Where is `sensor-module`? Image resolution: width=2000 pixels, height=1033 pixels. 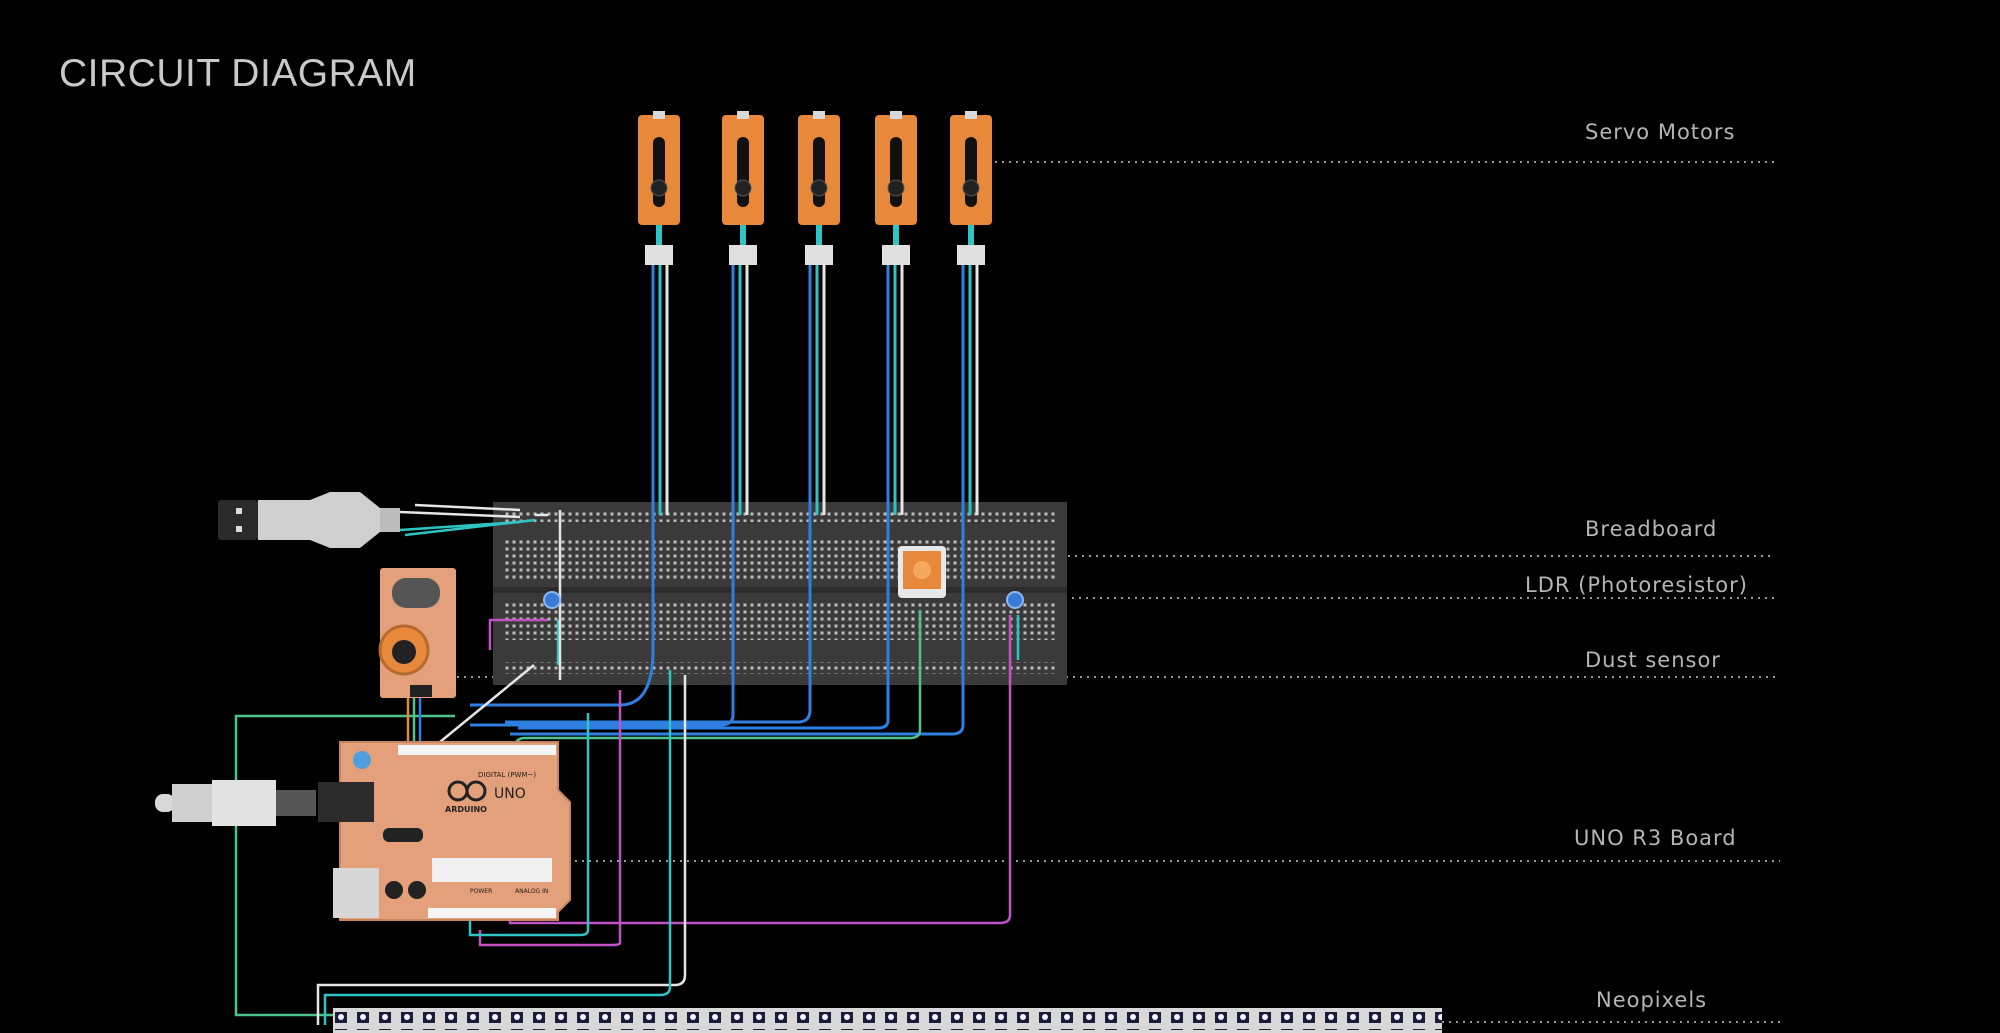
sensor-module is located at coordinates (922, 572).